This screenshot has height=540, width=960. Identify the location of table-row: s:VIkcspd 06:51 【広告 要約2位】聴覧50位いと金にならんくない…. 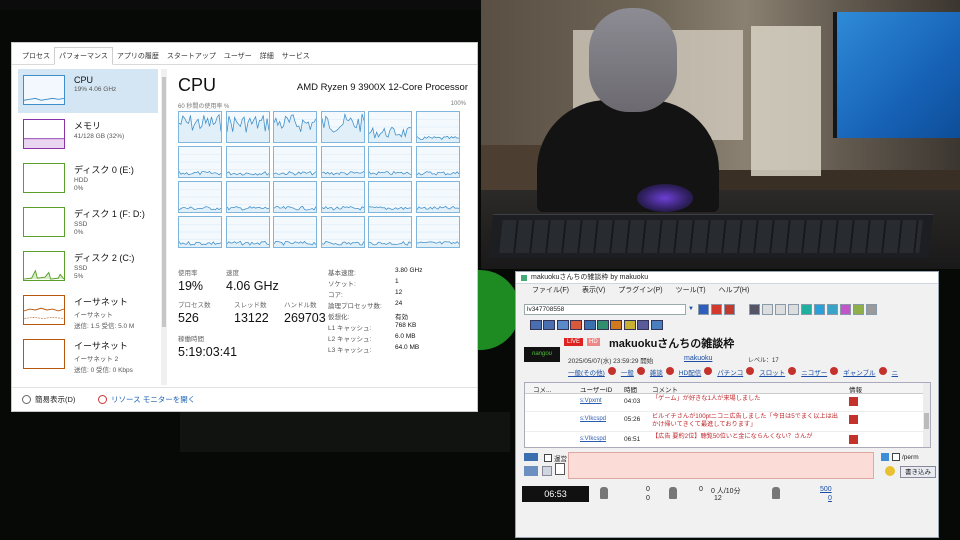
(727, 439).